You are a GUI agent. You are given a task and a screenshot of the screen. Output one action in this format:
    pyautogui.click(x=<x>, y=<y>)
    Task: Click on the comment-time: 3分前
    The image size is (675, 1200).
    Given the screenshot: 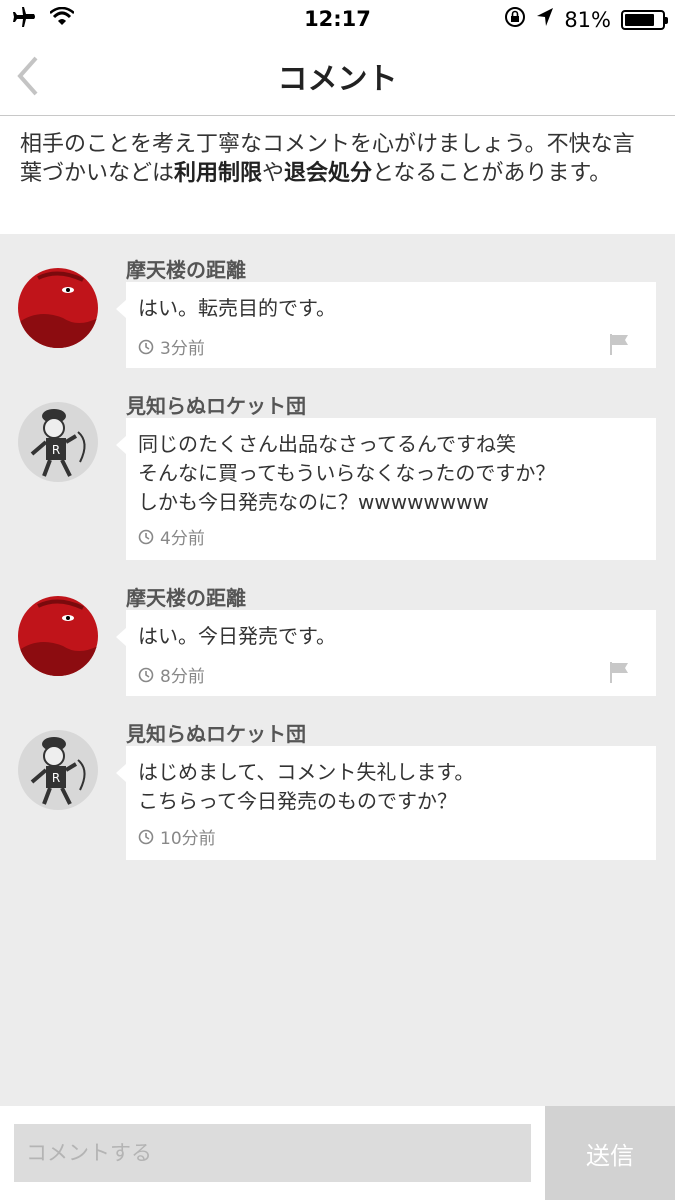 What is the action you would take?
    pyautogui.click(x=182, y=349)
    